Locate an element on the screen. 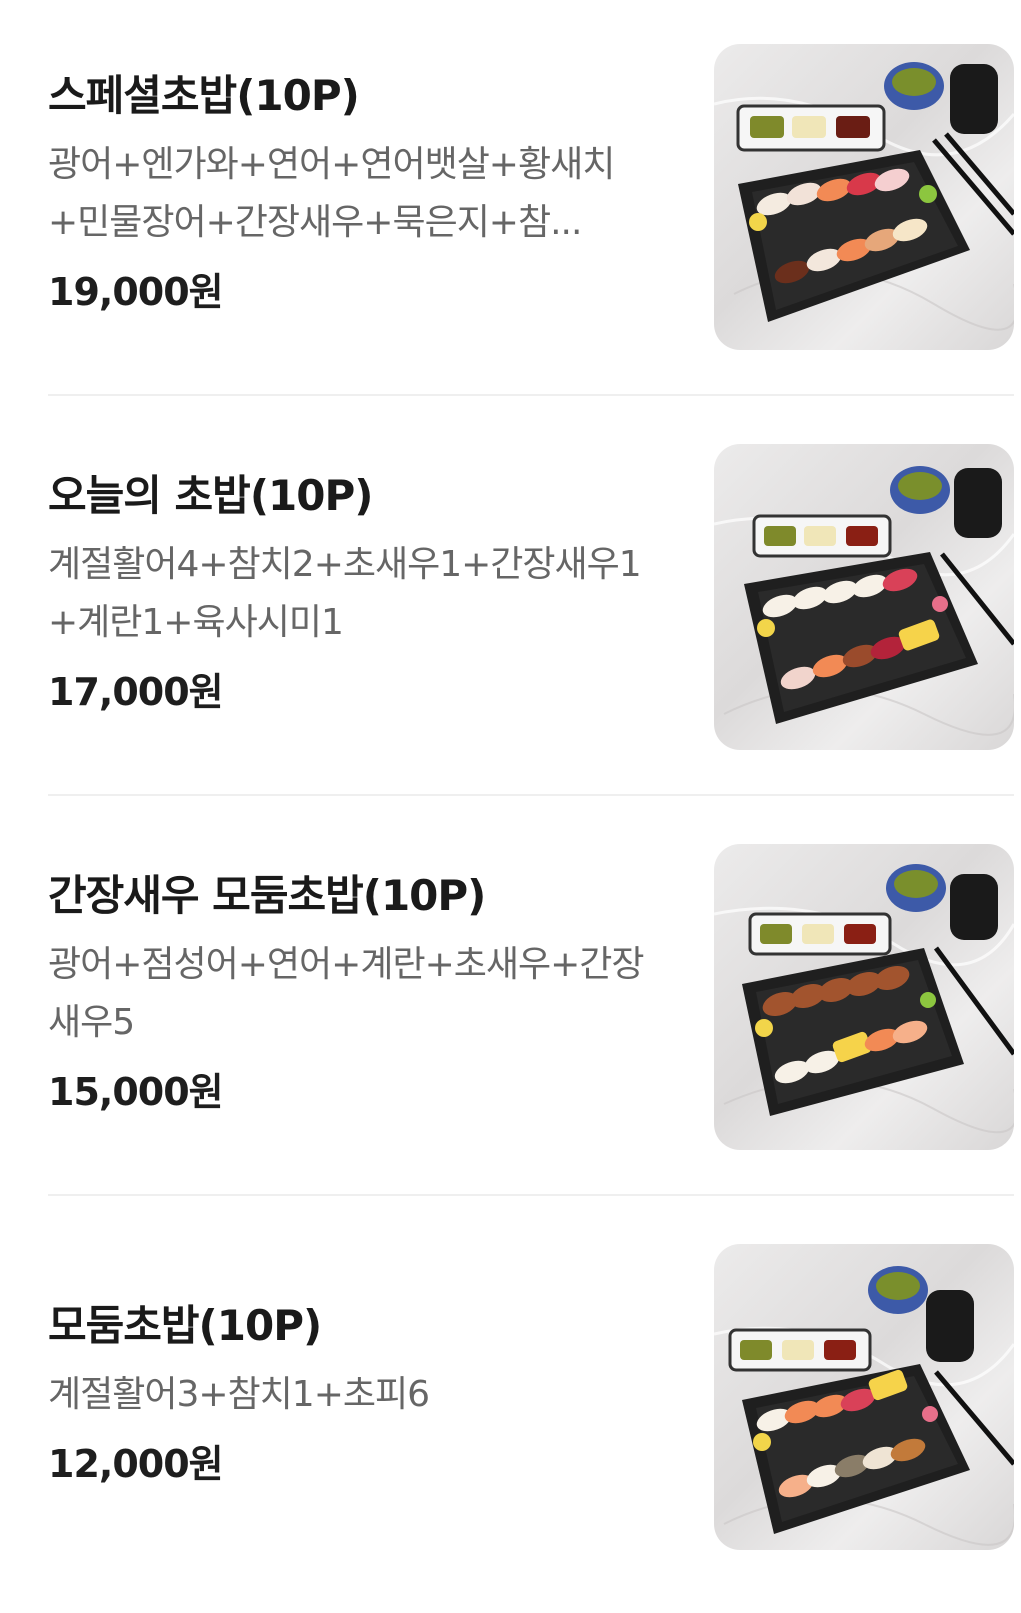 This screenshot has height=1613, width=1021. menu-item-price: 17,000원 is located at coordinates (136, 692).